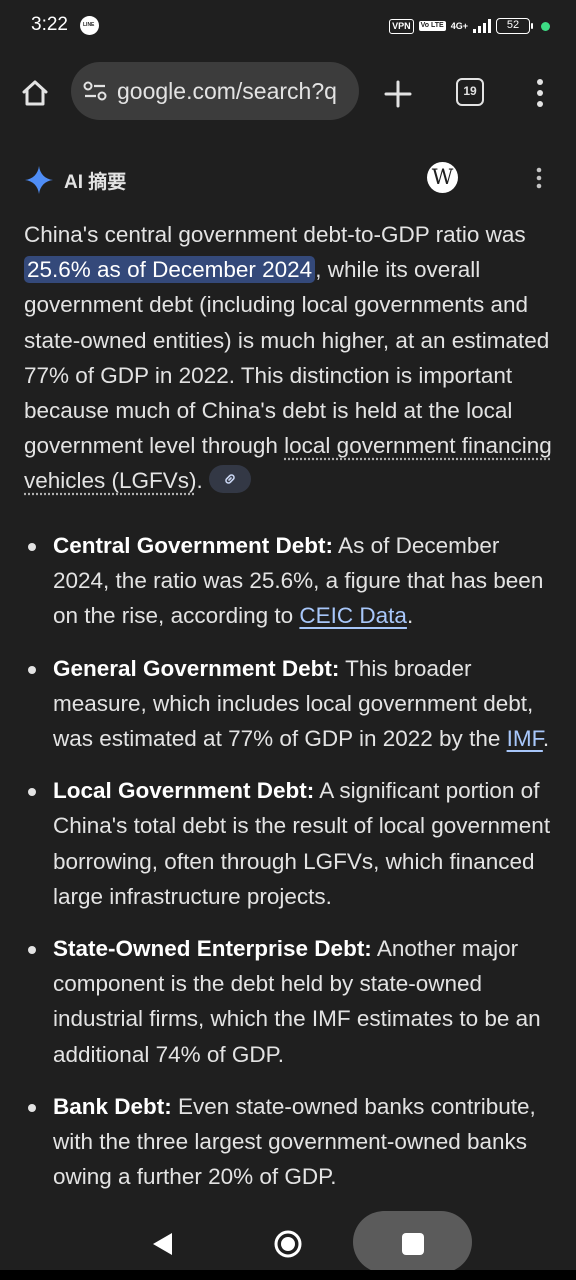 This screenshot has height=1280, width=576. I want to click on network-type: 4G+, so click(459, 25).